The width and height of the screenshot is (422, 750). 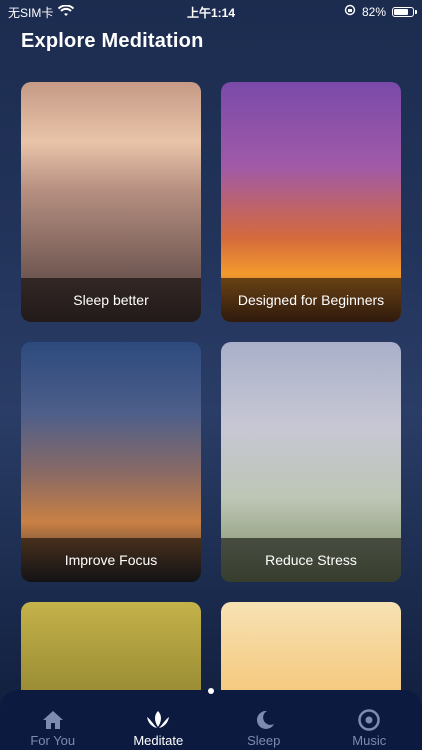 I want to click on tab-label: Music, so click(x=369, y=740).